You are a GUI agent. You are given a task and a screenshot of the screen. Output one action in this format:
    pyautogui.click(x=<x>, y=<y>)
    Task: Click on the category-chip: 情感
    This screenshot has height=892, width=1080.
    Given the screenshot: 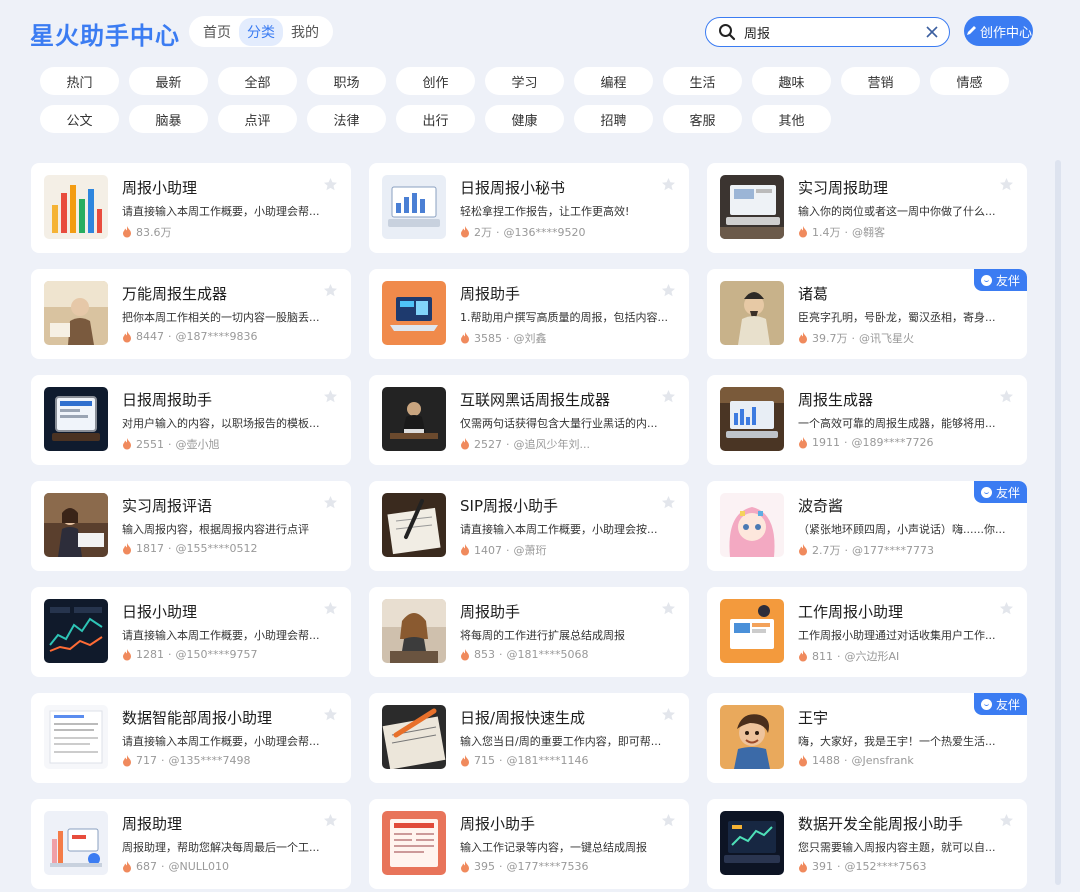 What is the action you would take?
    pyautogui.click(x=969, y=81)
    